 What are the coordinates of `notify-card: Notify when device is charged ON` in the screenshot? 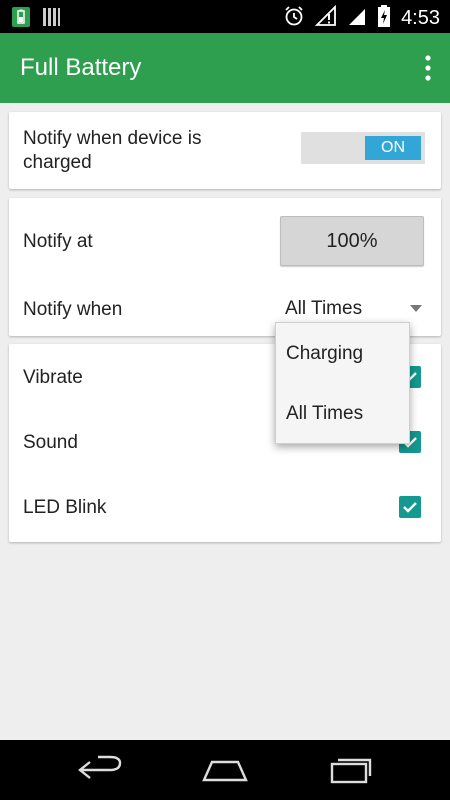 It's located at (225, 150).